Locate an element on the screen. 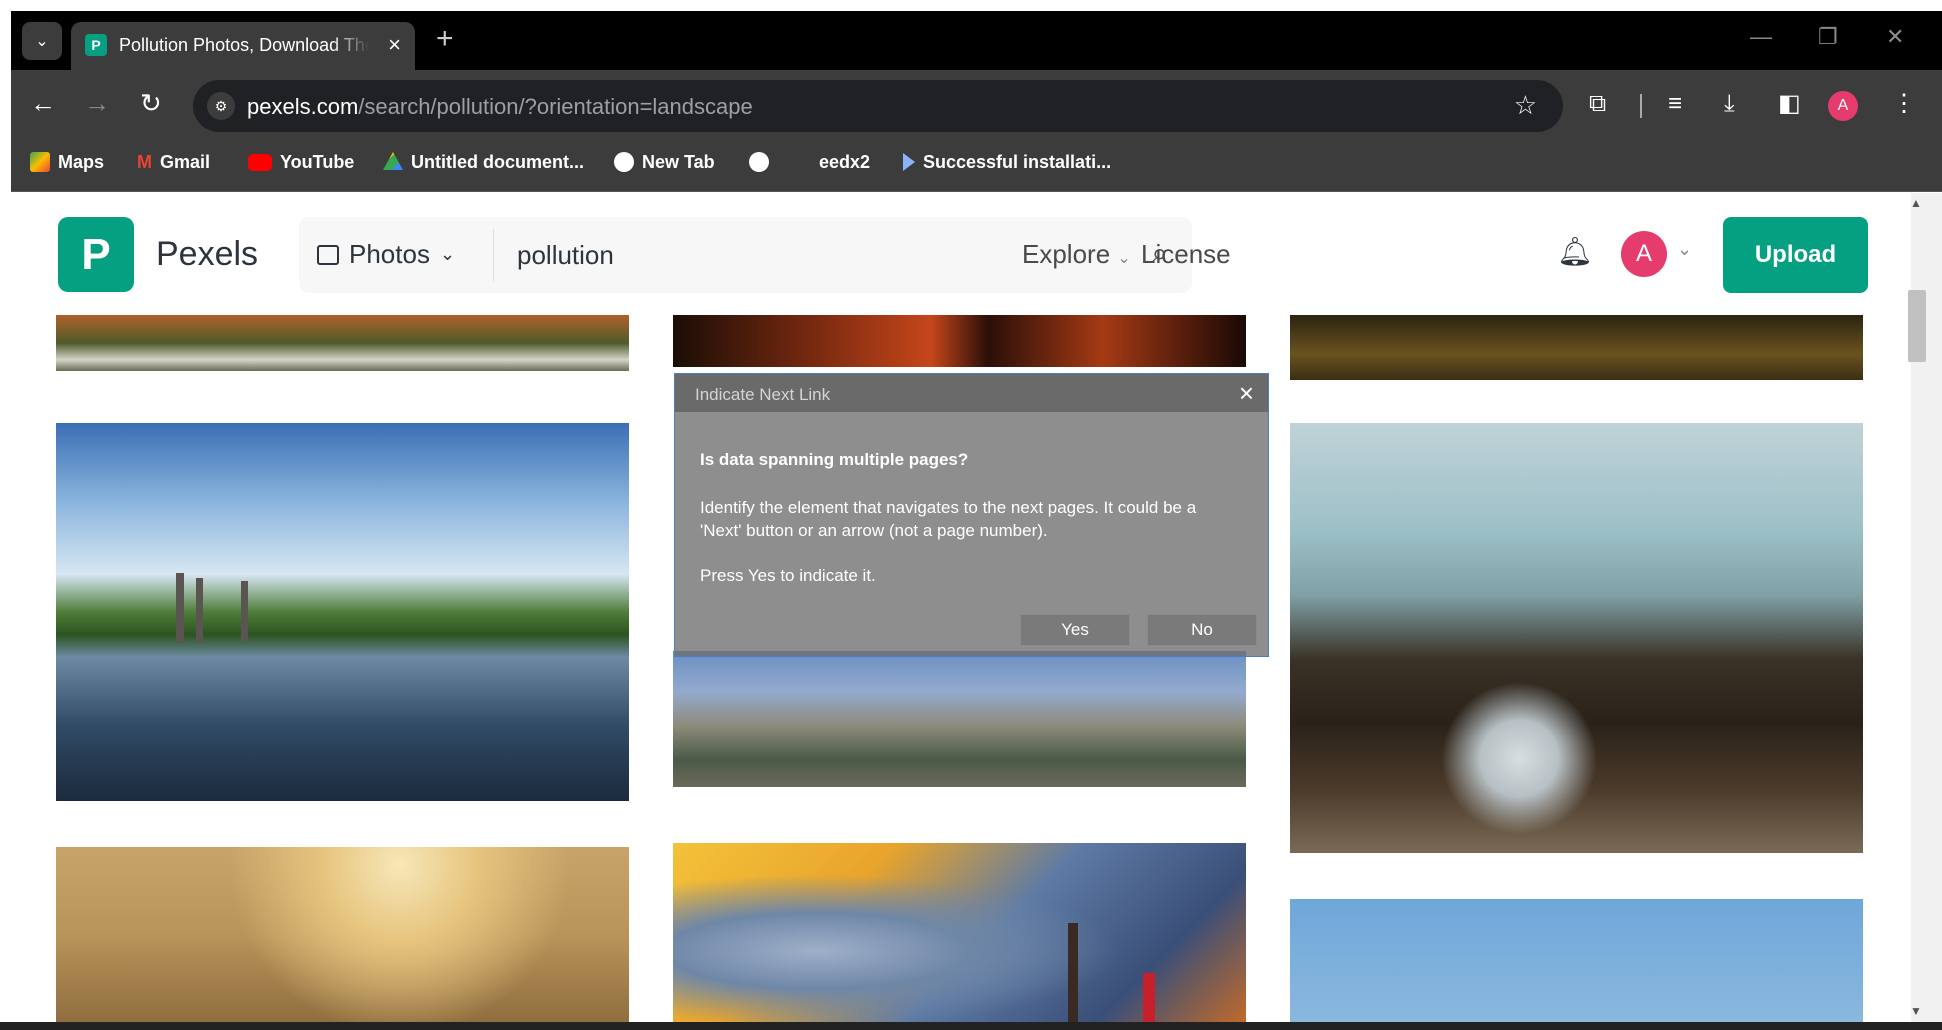 The height and width of the screenshot is (1030, 1942). window-close-icon: ✕ is located at coordinates (1895, 37).